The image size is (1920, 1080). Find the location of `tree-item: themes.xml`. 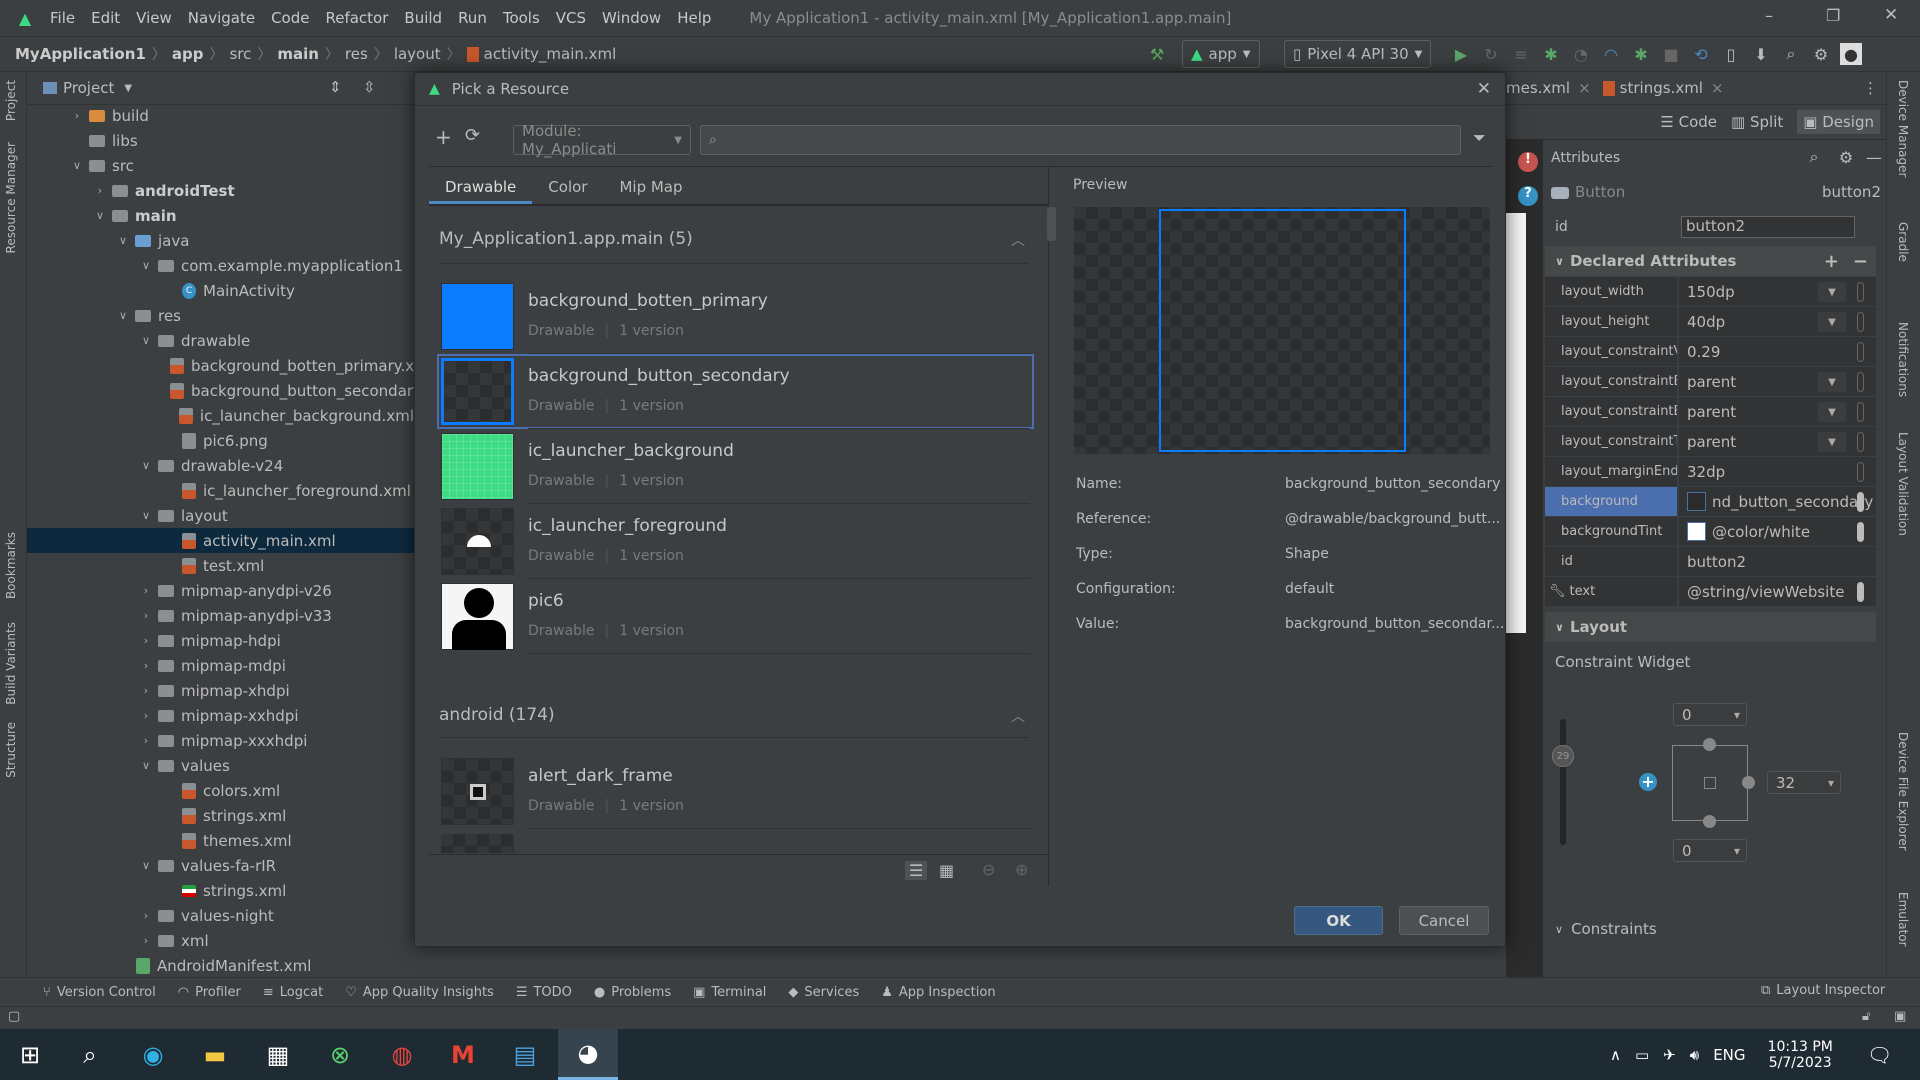

tree-item: themes.xml is located at coordinates (220, 840).